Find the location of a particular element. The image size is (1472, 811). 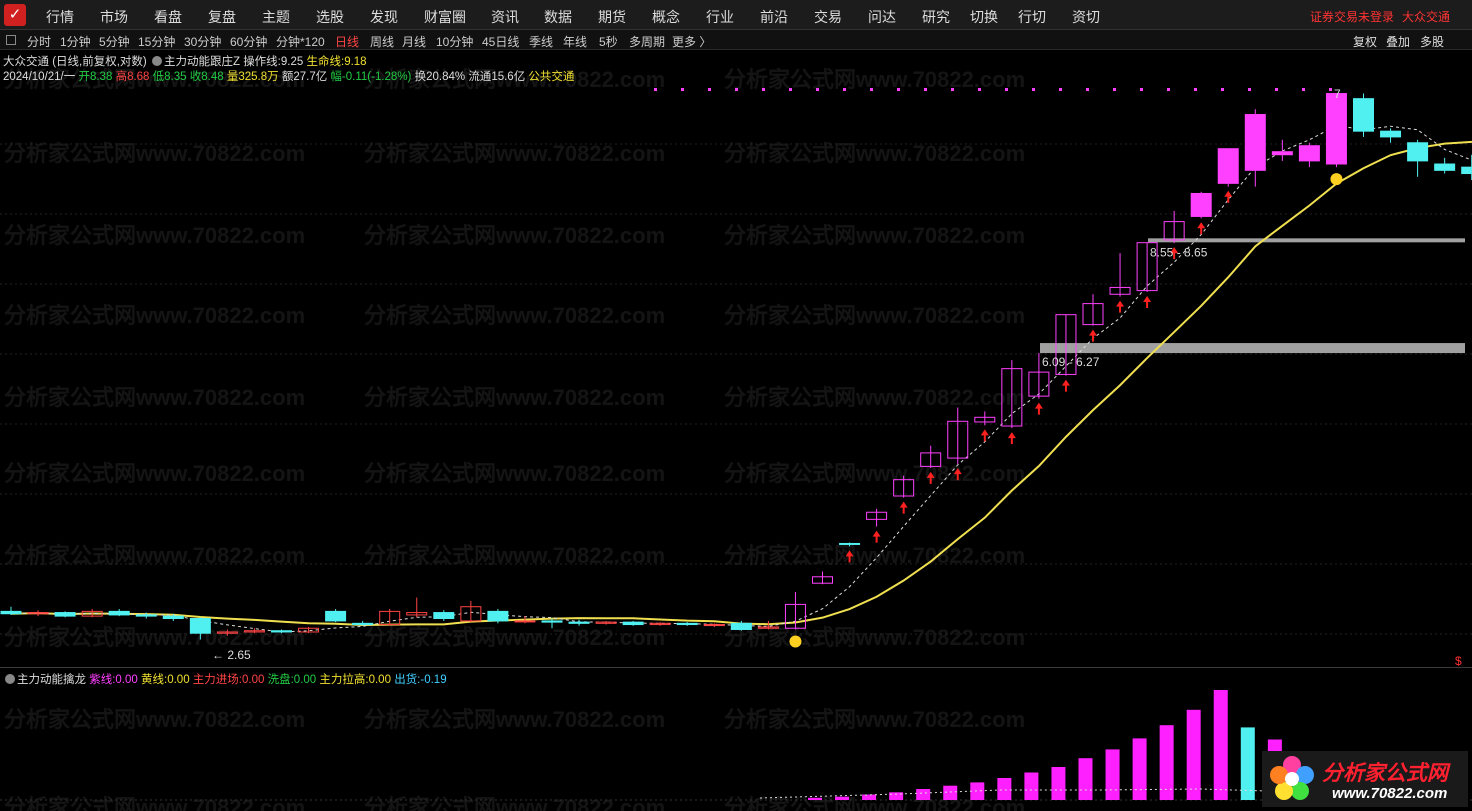

menu-item-18: 行切 is located at coordinates (1032, 17).